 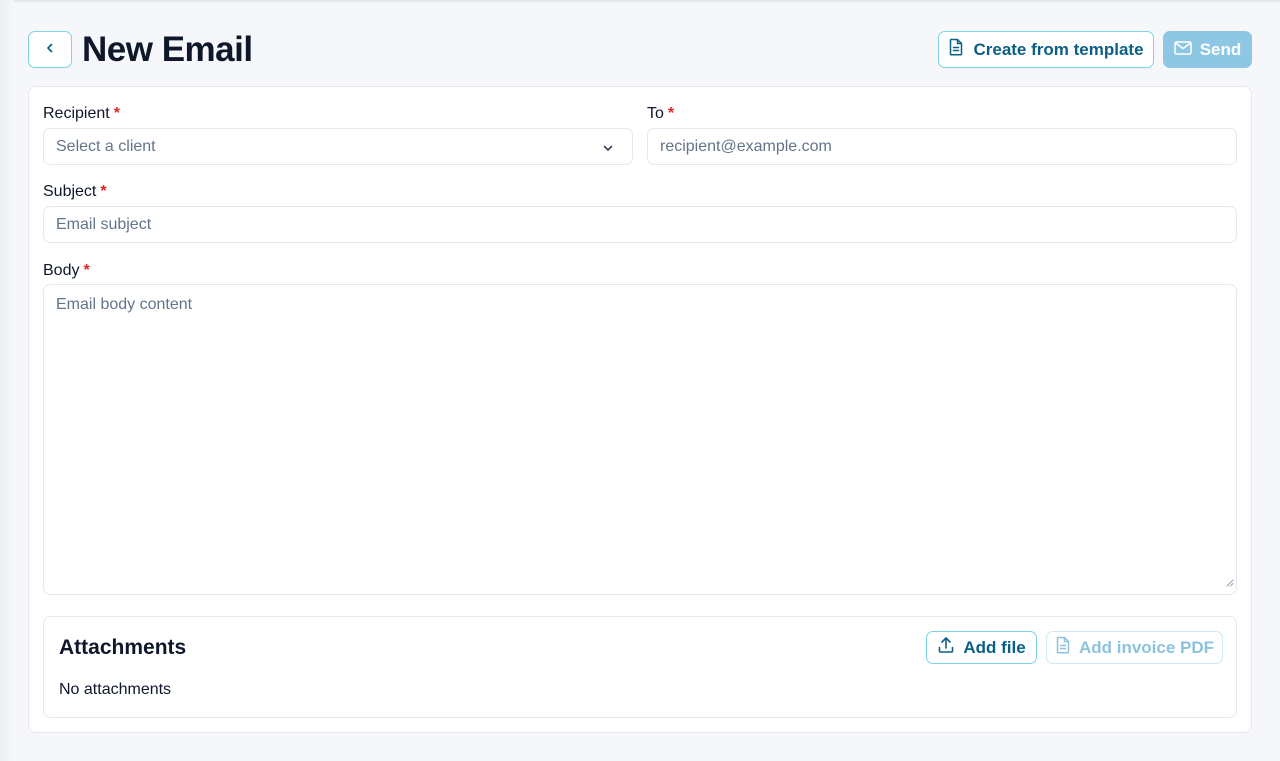 What do you see at coordinates (1146, 647) in the screenshot?
I see `add-invoice-pdf-label: Add invoice PDF` at bounding box center [1146, 647].